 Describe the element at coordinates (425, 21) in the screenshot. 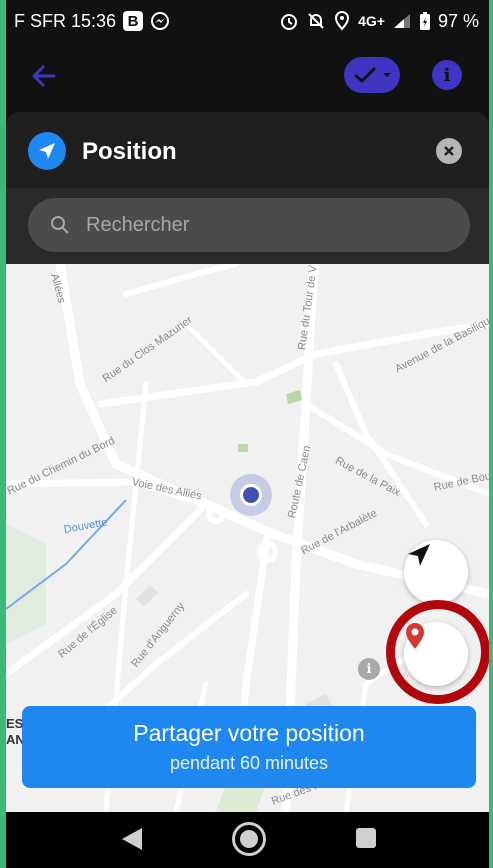

I see `battery-icon` at that location.